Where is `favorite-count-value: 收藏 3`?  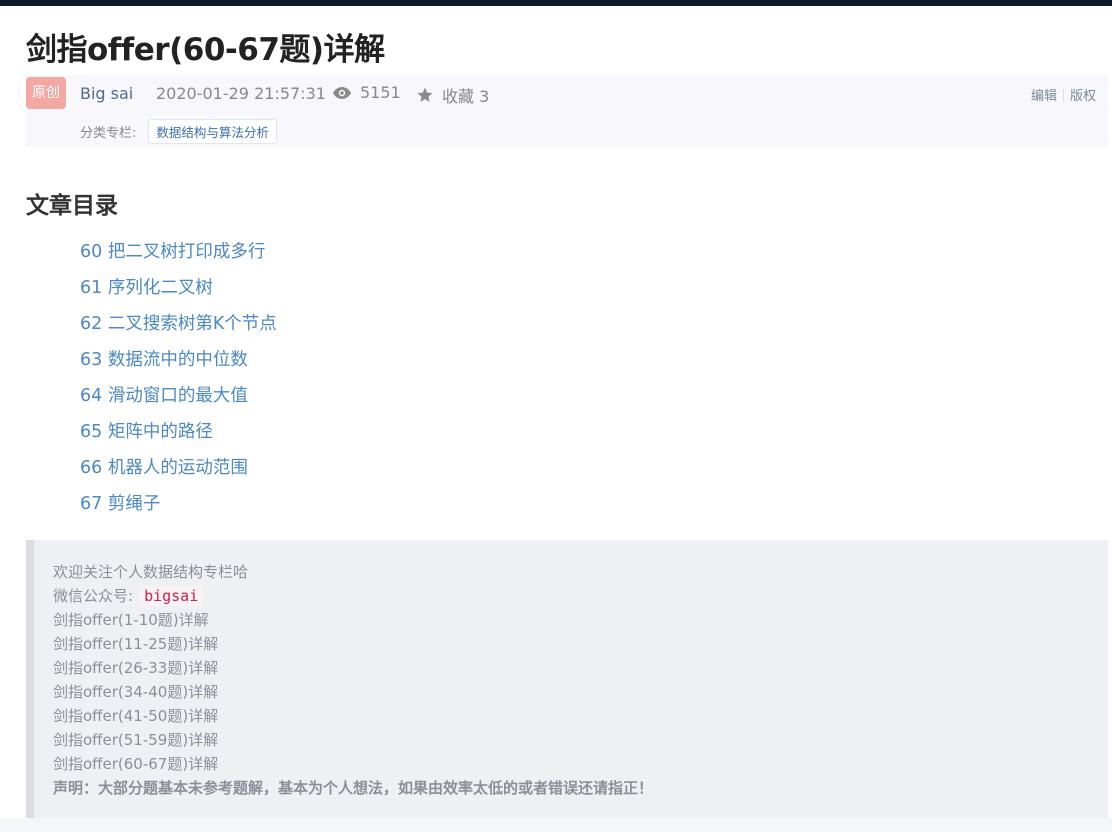 favorite-count-value: 收藏 3 is located at coordinates (466, 96).